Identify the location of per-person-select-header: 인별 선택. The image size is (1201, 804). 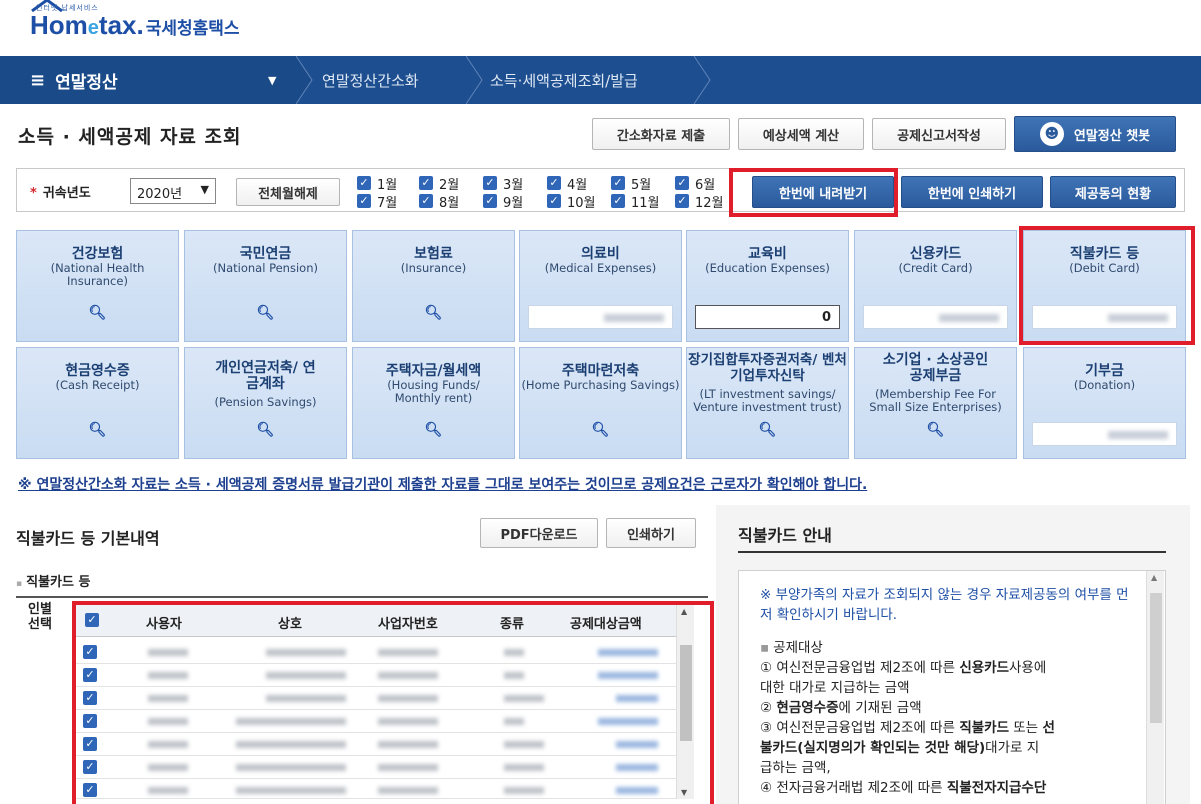
(40, 617).